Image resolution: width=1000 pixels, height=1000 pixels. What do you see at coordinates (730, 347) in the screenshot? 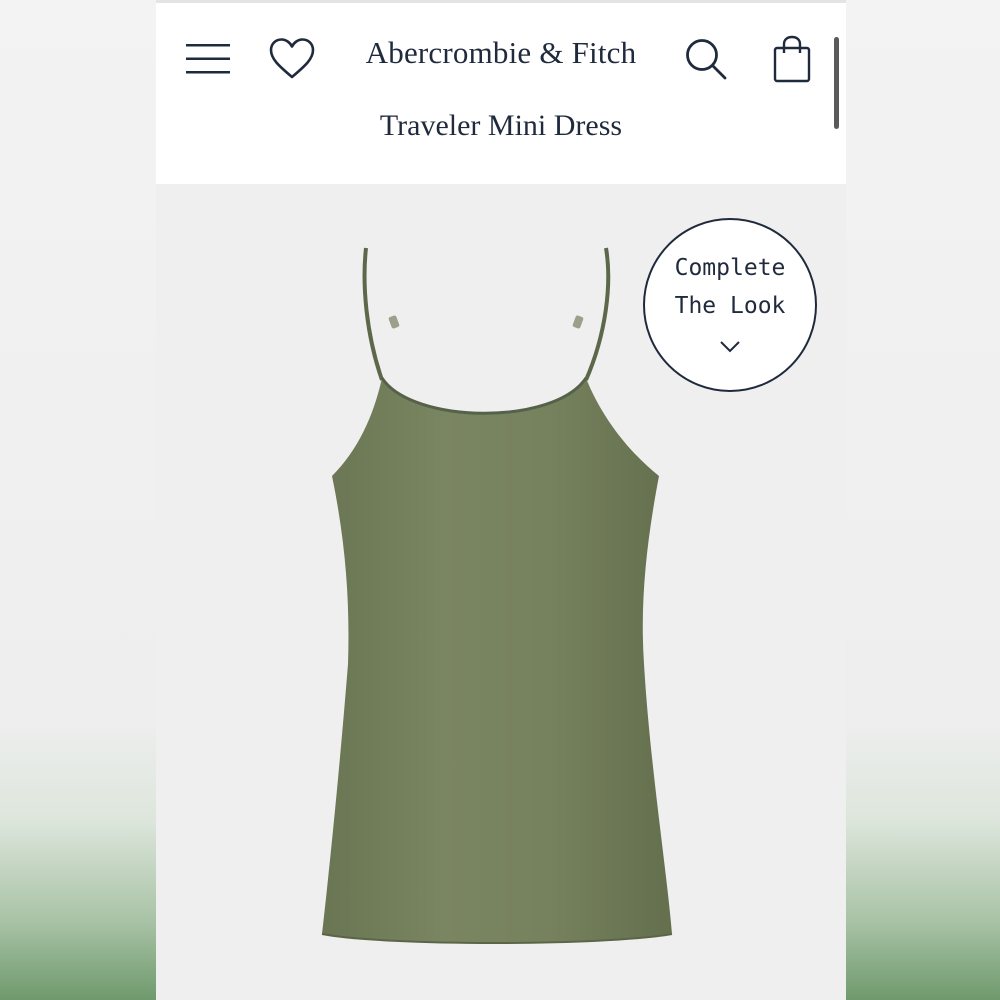
I see `chevron-down-icon` at bounding box center [730, 347].